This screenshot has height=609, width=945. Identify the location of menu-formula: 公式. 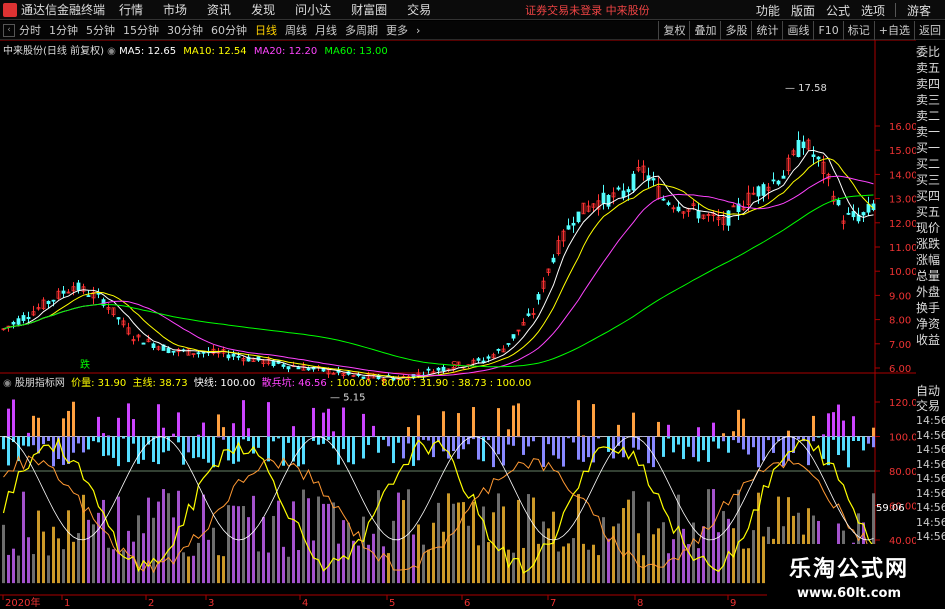
(838, 10).